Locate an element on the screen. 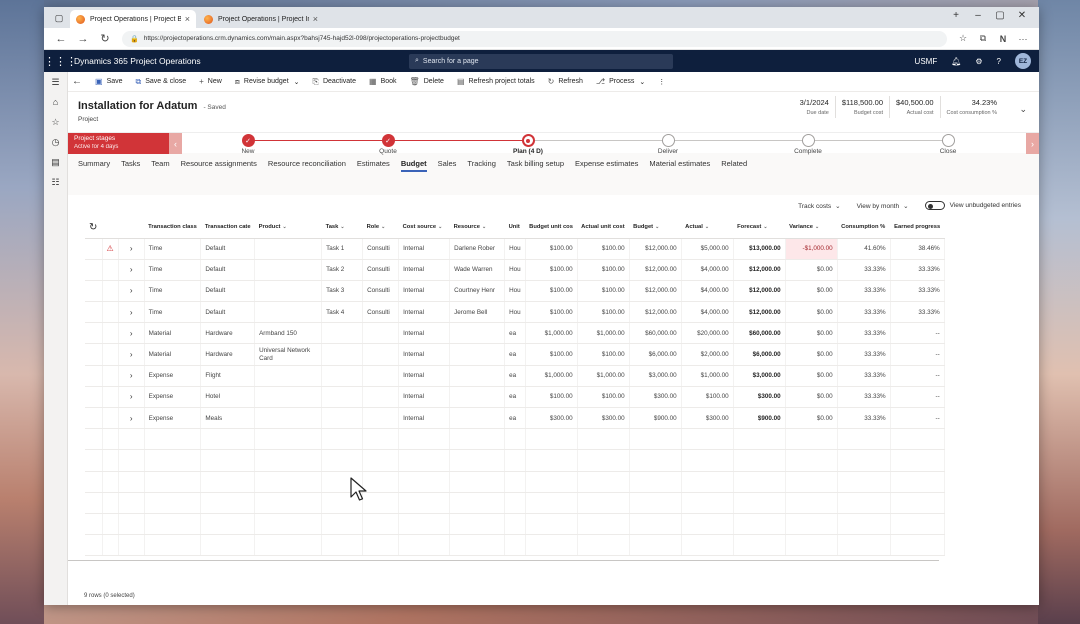 This screenshot has width=1080, height=624. grid-cell: Hardware is located at coordinates (228, 354).